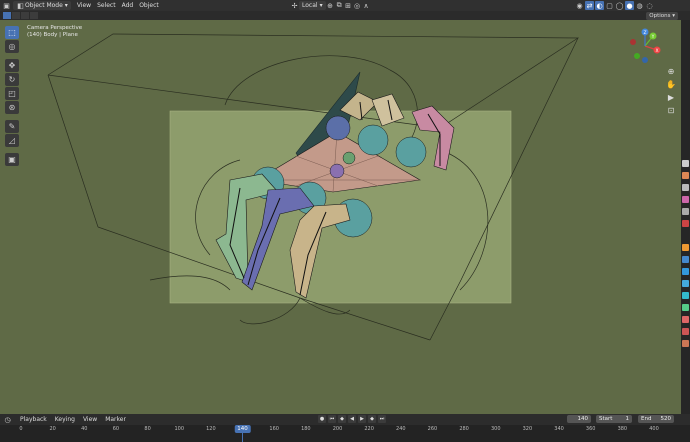 The image size is (690, 442). I want to click on select-mode-new-icon, so click(7, 15).